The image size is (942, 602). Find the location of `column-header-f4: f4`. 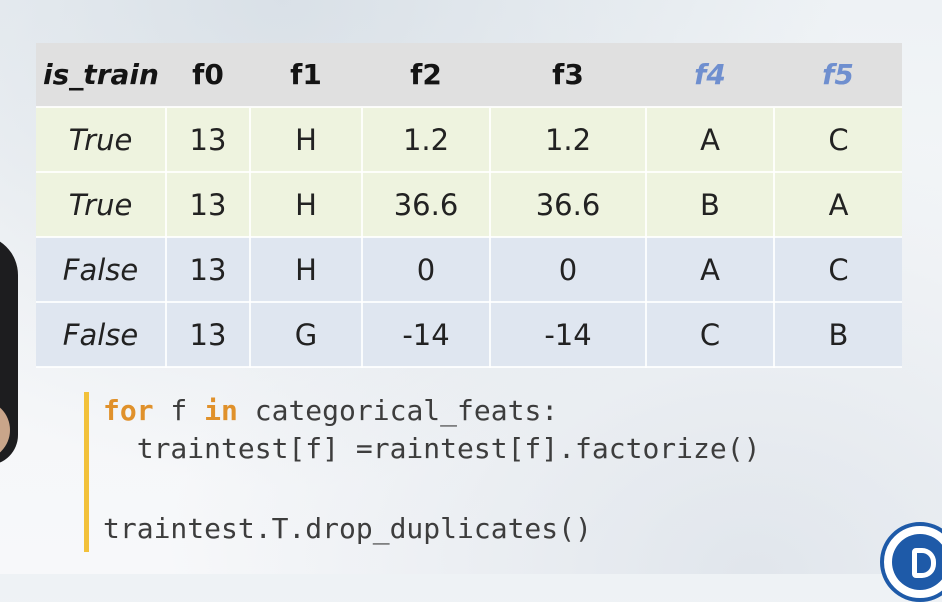

column-header-f4: f4 is located at coordinates (710, 75).